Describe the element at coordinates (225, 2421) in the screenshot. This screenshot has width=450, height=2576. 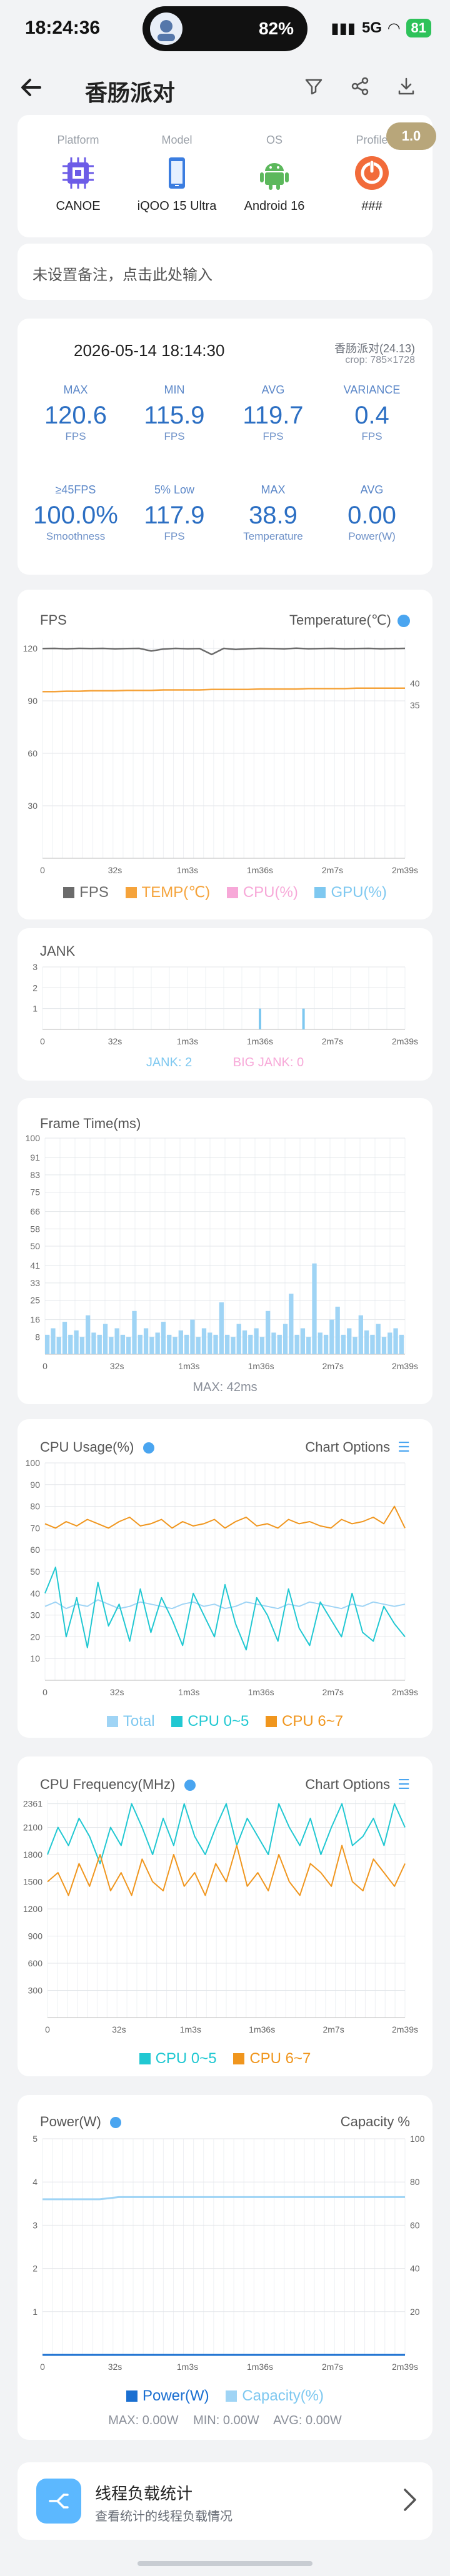
I see `power-stats: MAX: 0.00W MIN: 0.00W AVG: 0.00W` at that location.